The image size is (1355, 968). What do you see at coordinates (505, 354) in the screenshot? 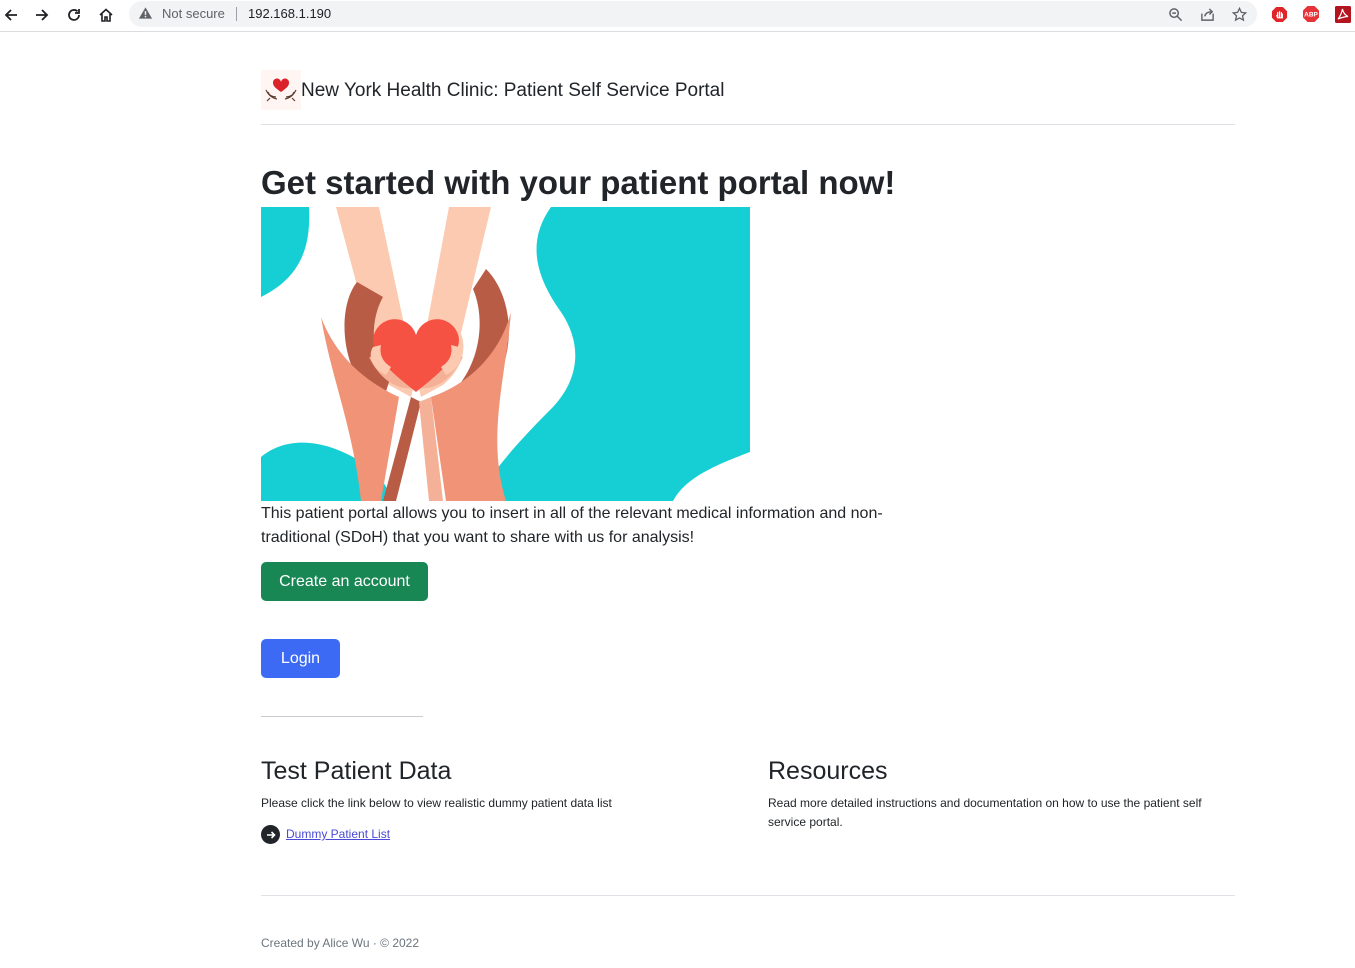
I see `hands-holding-heart-illustration` at bounding box center [505, 354].